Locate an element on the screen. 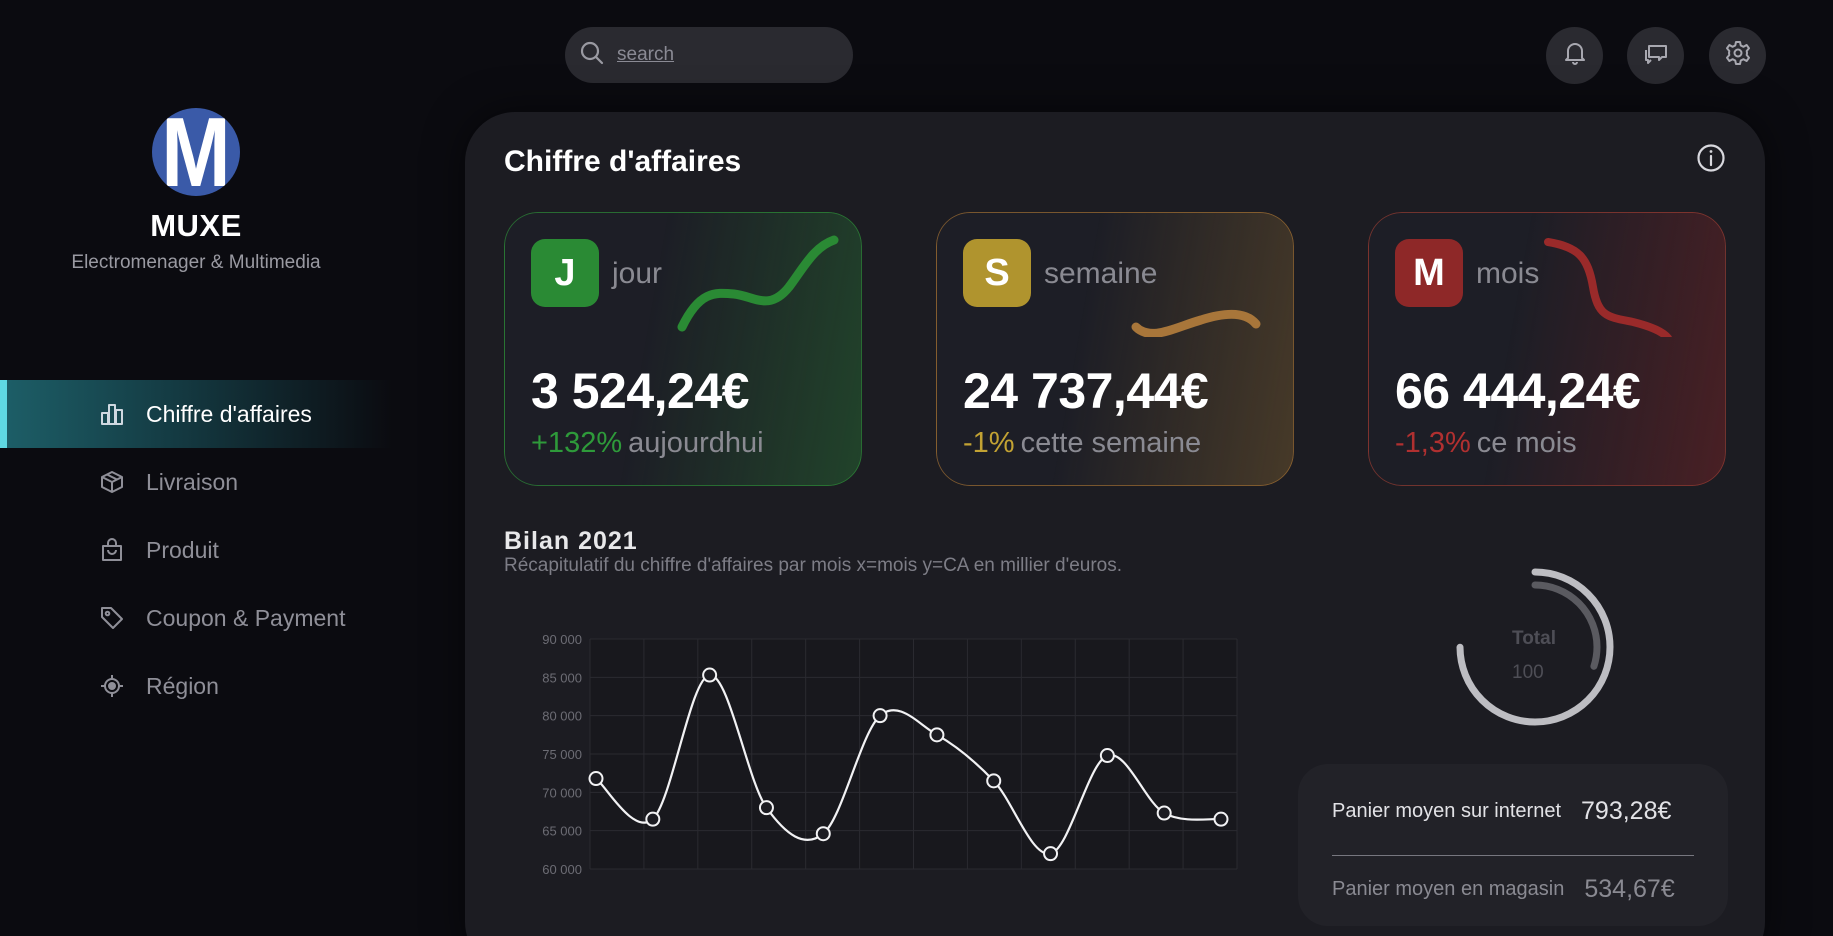 The height and width of the screenshot is (936, 1833). y-tick-label: 90 000 is located at coordinates (562, 639).